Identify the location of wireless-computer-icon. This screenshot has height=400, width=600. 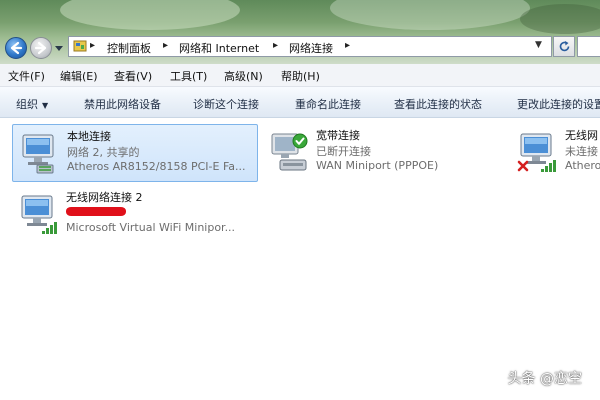
(39, 214).